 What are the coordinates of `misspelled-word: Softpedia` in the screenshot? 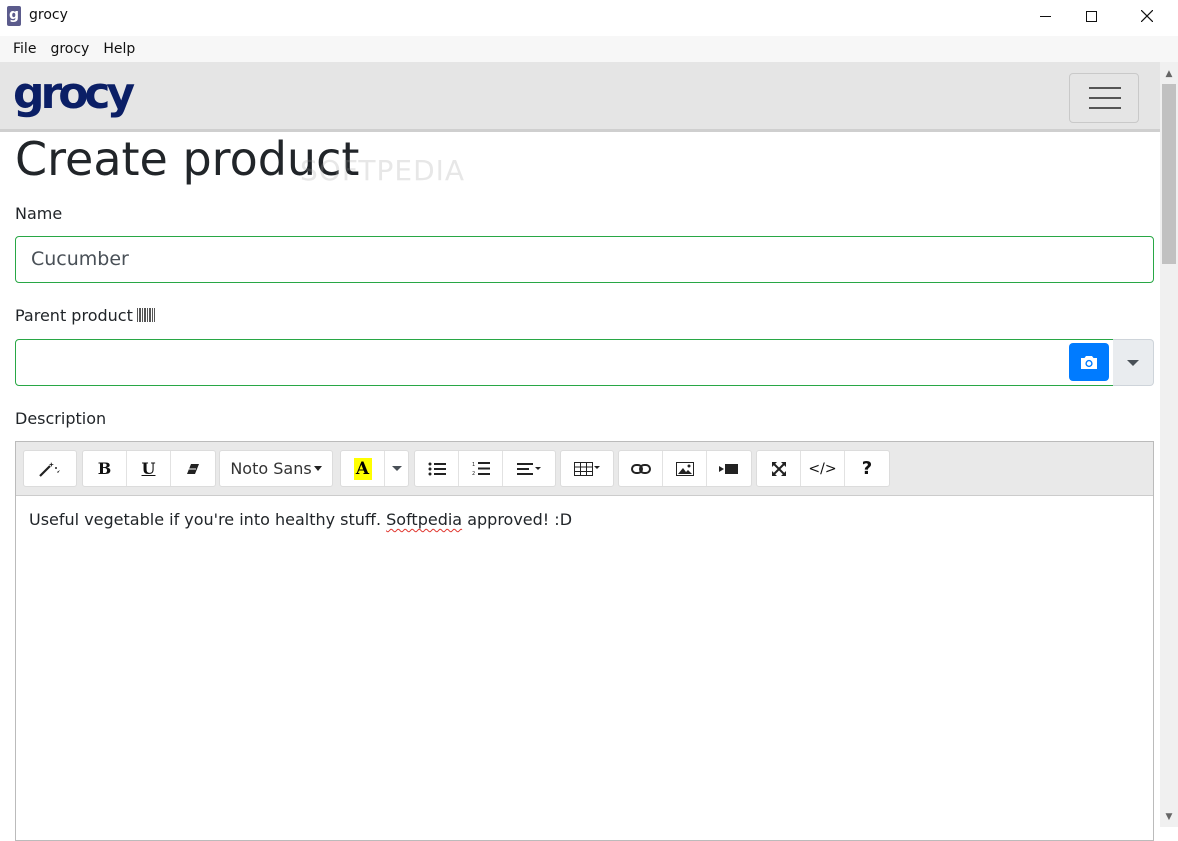 It's located at (424, 519).